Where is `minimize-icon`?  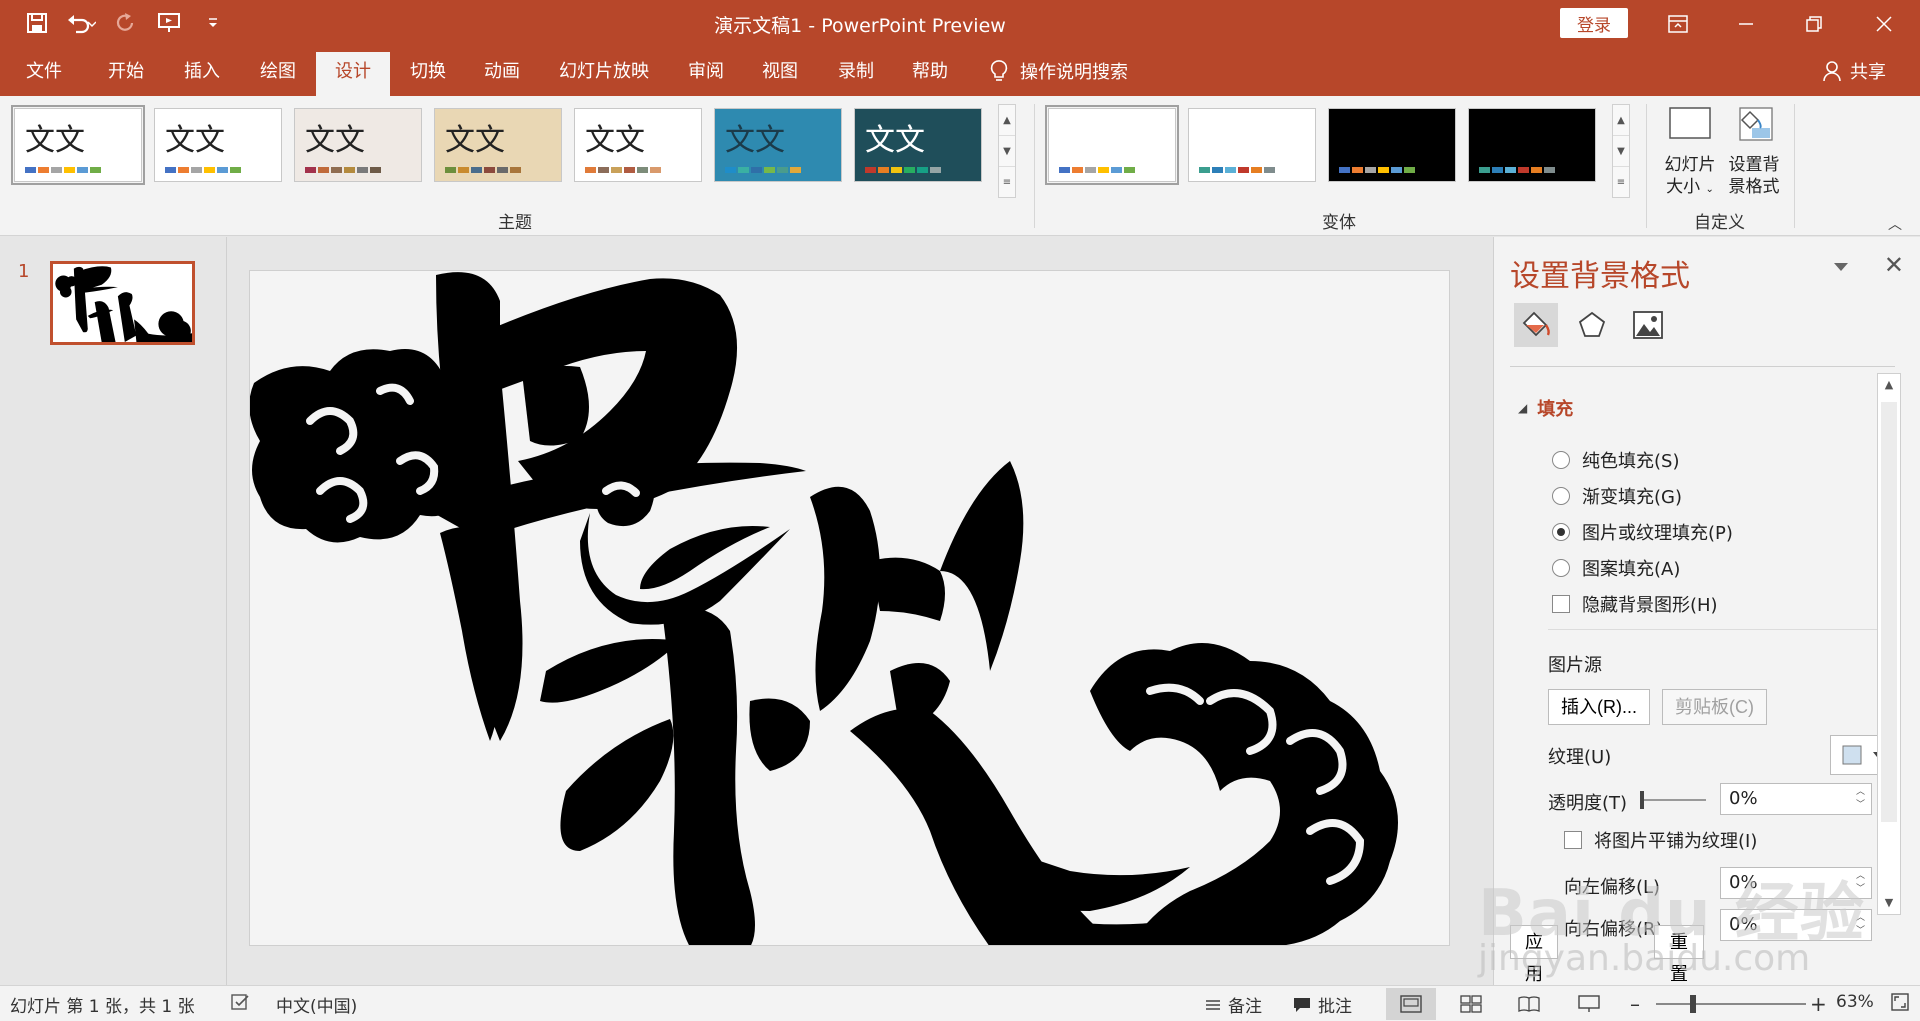
minimize-icon is located at coordinates (1746, 24).